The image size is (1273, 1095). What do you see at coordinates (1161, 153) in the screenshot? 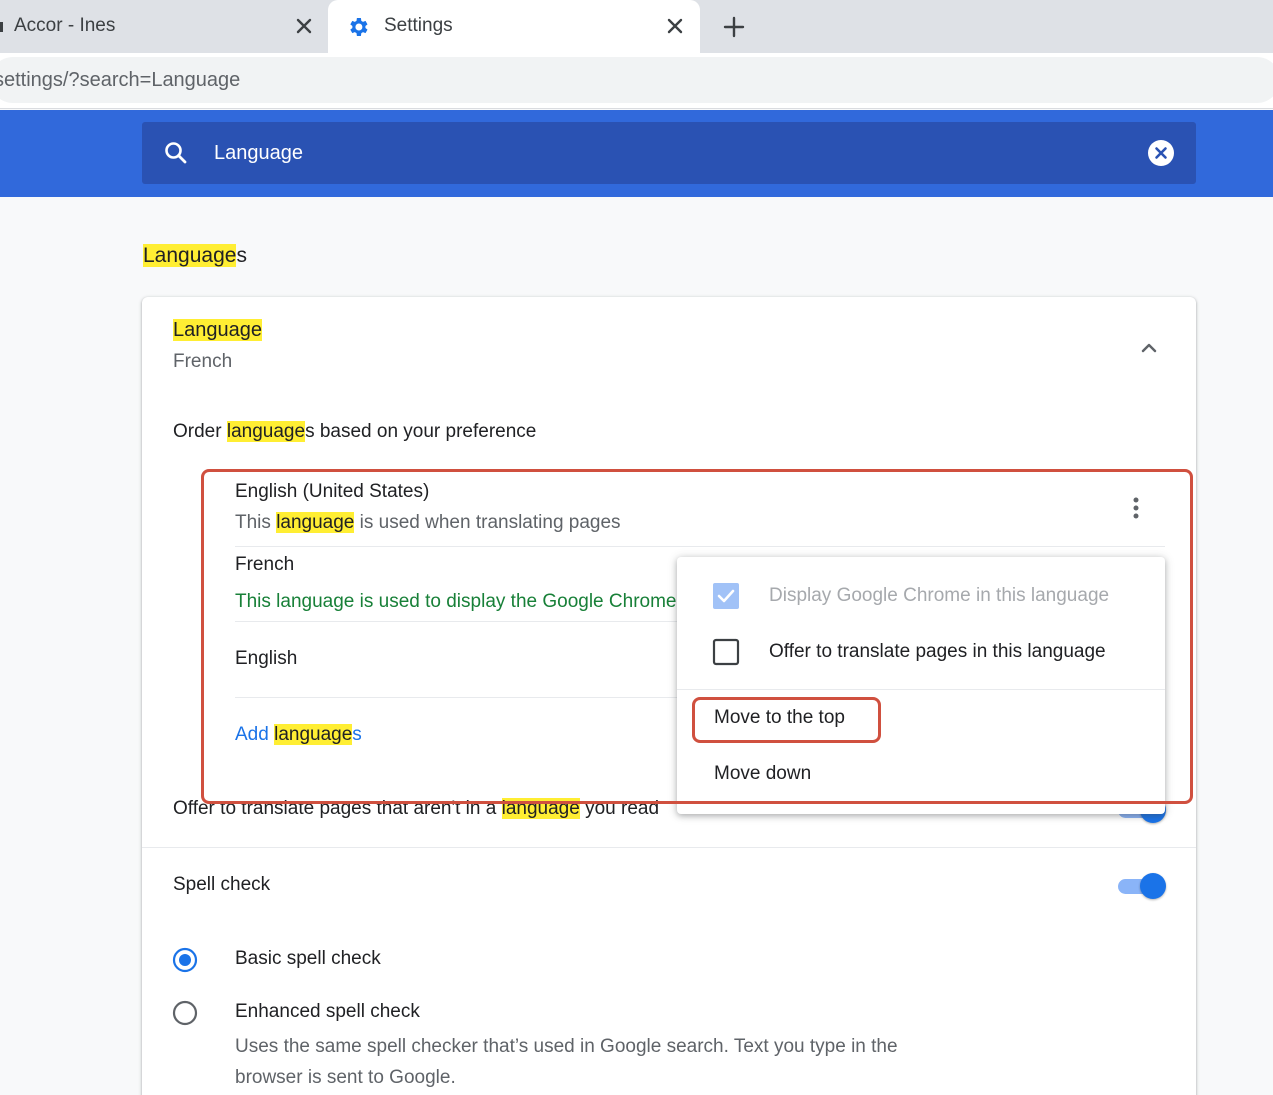
I see `clear-search-icon` at bounding box center [1161, 153].